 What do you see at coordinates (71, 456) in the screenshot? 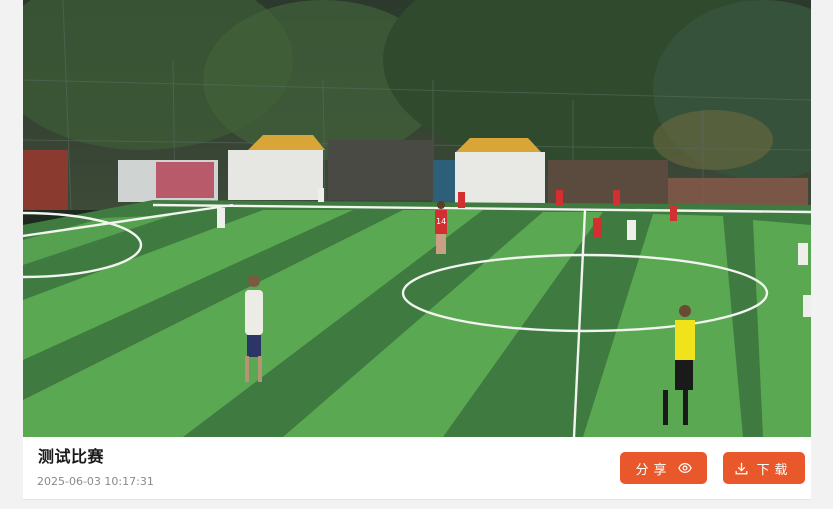
I see `match-title: 测试比赛` at bounding box center [71, 456].